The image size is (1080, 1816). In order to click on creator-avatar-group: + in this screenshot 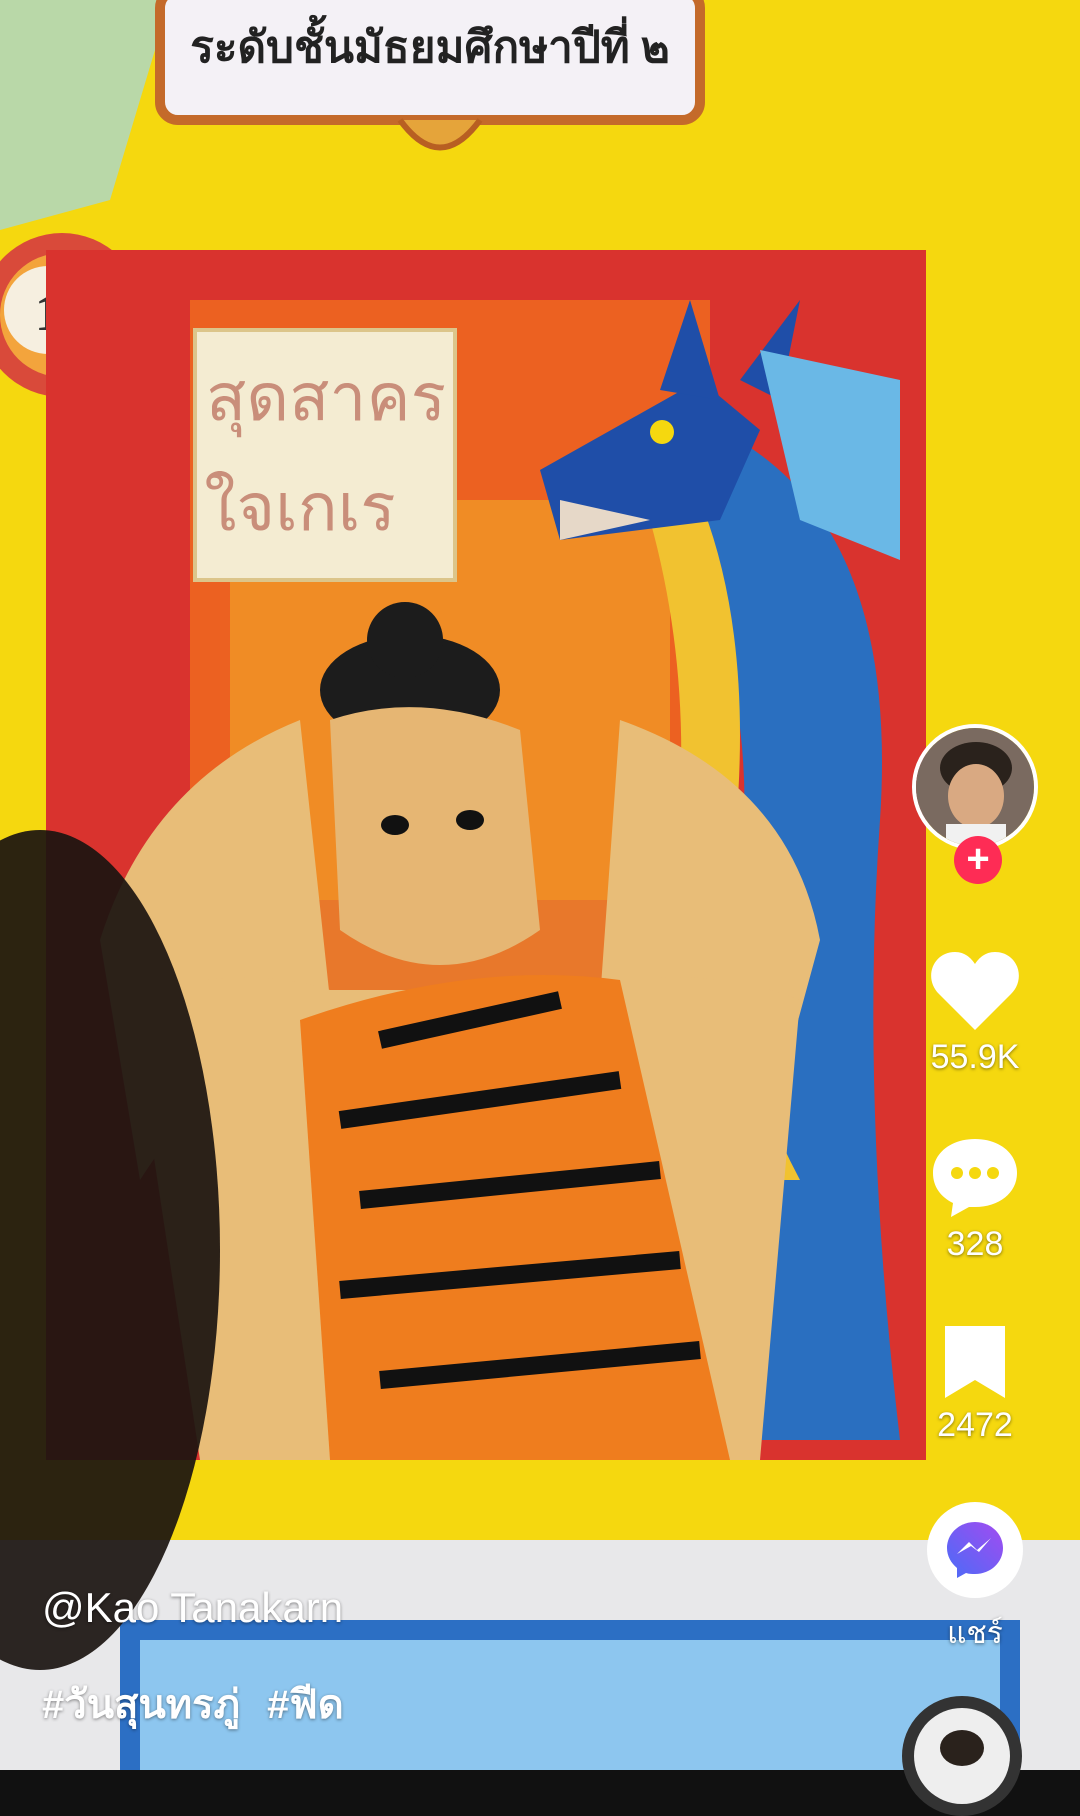, I will do `click(975, 804)`.